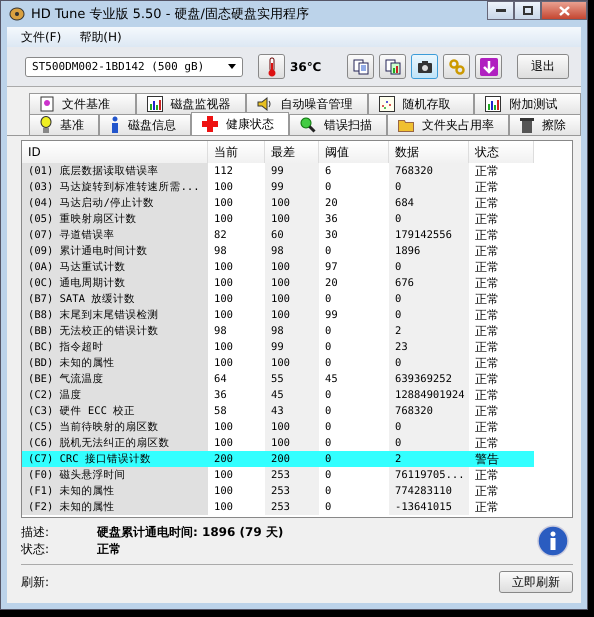 This screenshot has width=594, height=617. Describe the element at coordinates (536, 582) in the screenshot. I see `refresh-now-button: 立即刷新` at that location.